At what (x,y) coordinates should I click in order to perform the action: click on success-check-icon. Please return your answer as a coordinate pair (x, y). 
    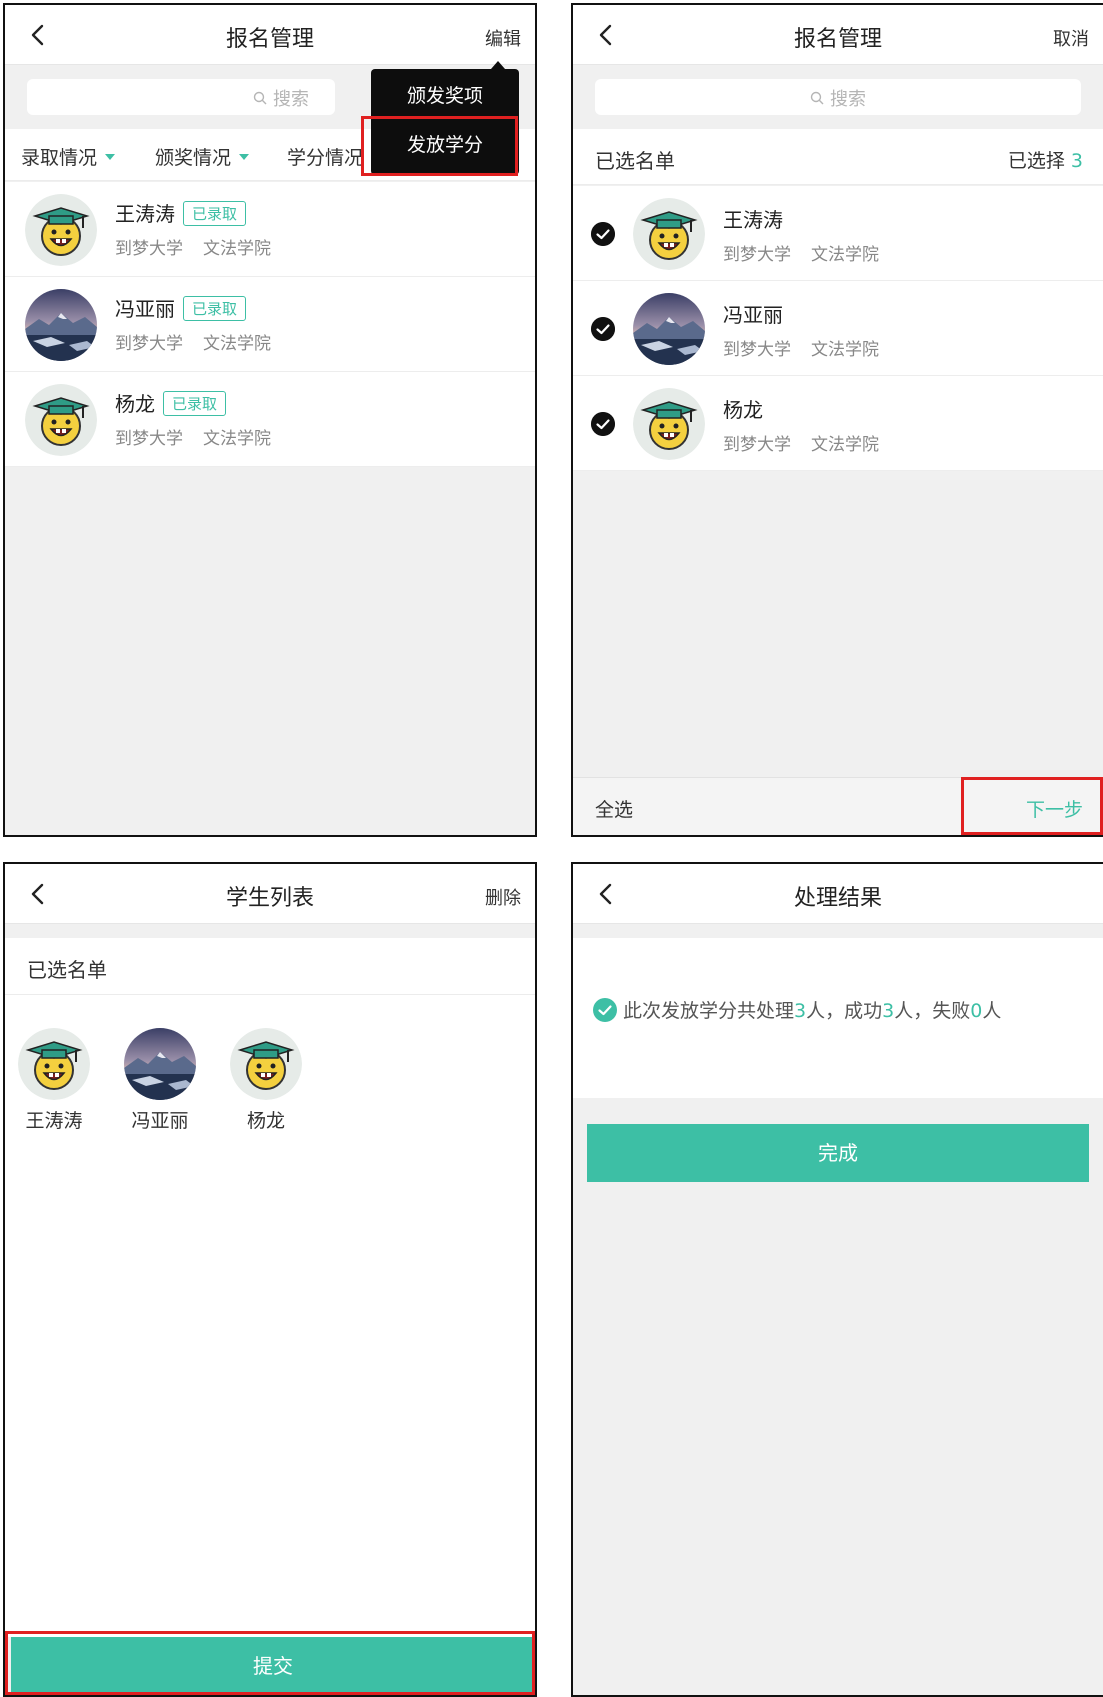
    Looking at the image, I should click on (605, 1010).